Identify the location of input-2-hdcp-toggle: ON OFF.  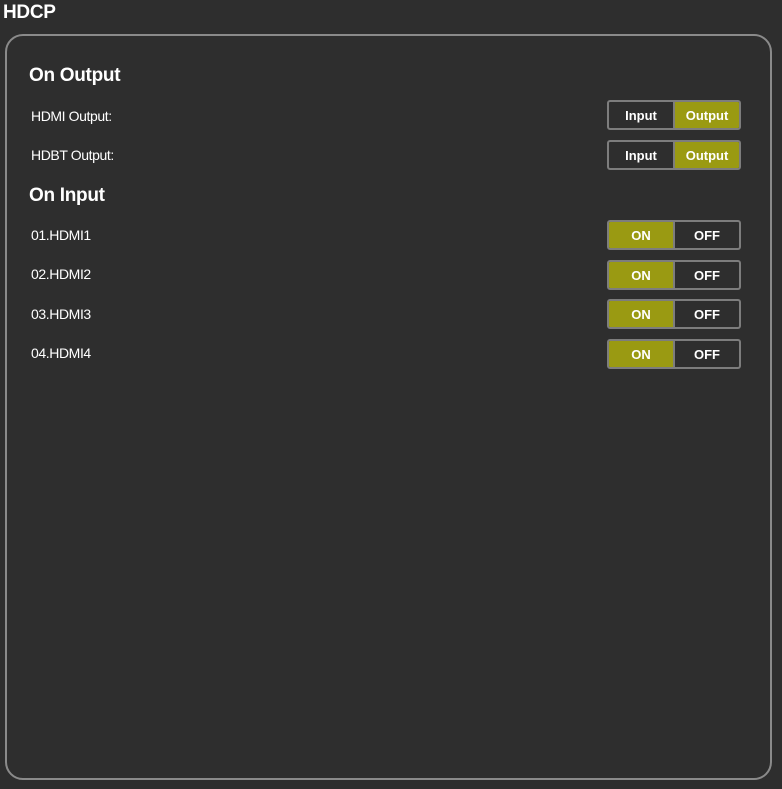
(674, 275).